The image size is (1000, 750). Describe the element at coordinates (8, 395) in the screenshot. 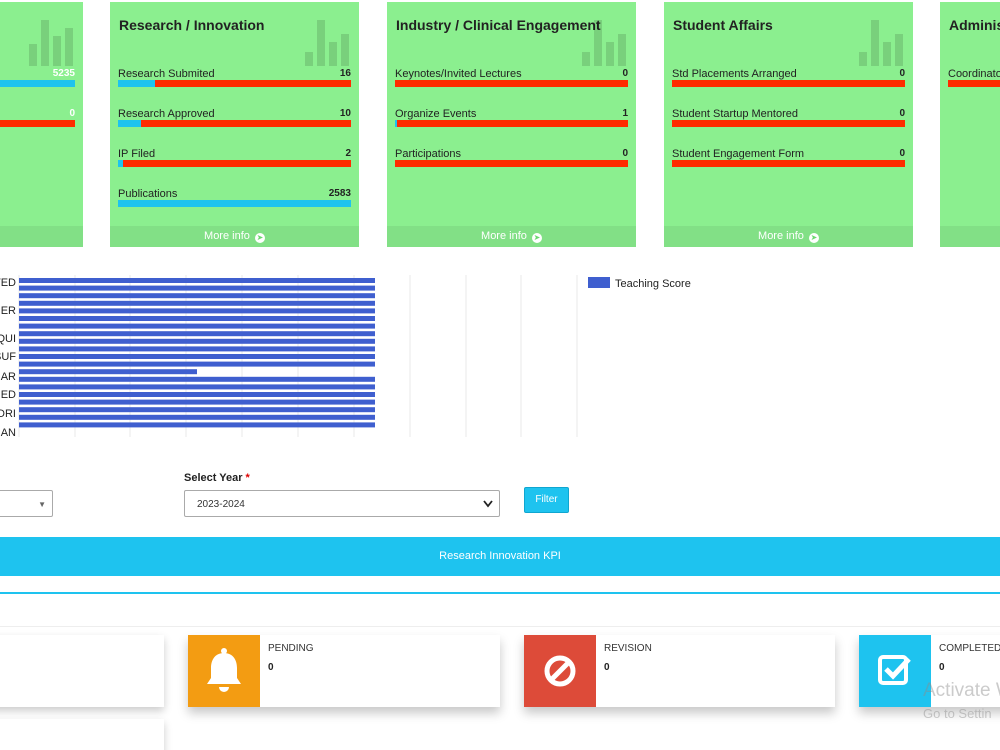

I see `chart-tick-label: IED` at that location.